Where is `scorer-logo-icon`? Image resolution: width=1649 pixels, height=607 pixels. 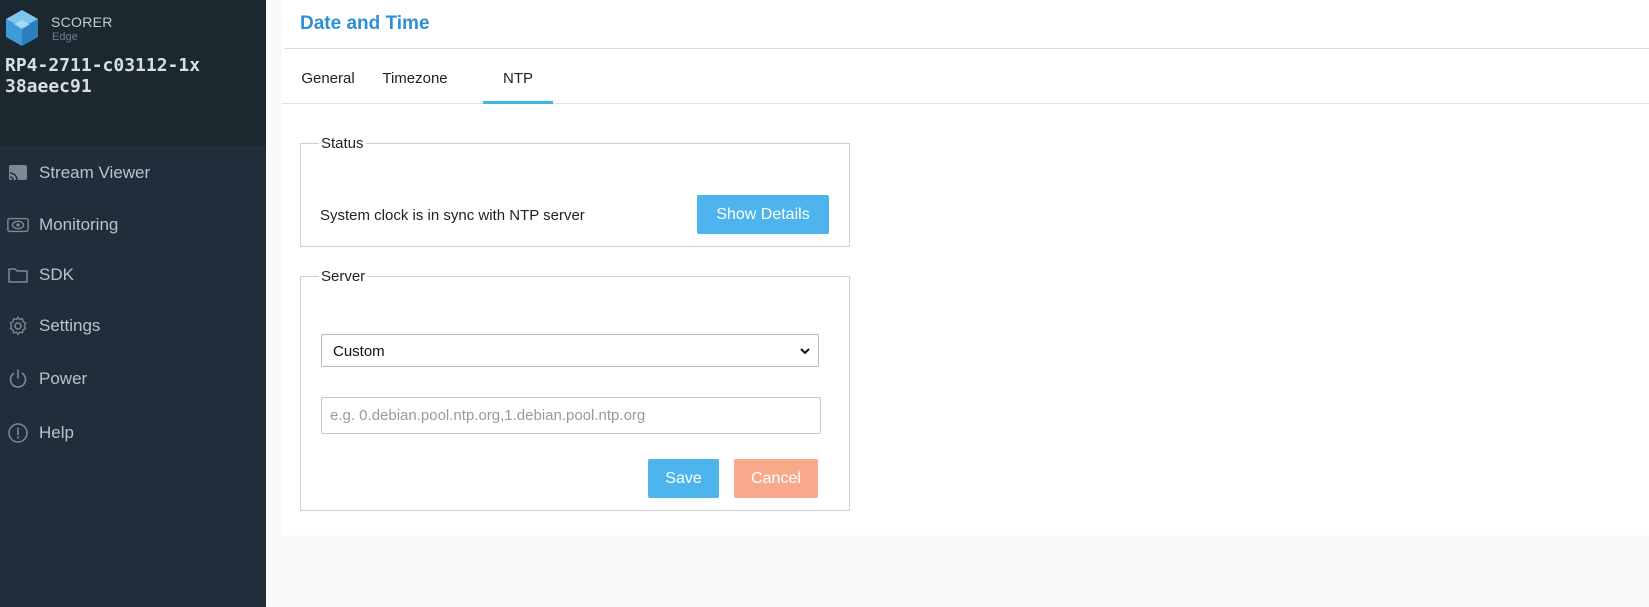 scorer-logo-icon is located at coordinates (22, 28).